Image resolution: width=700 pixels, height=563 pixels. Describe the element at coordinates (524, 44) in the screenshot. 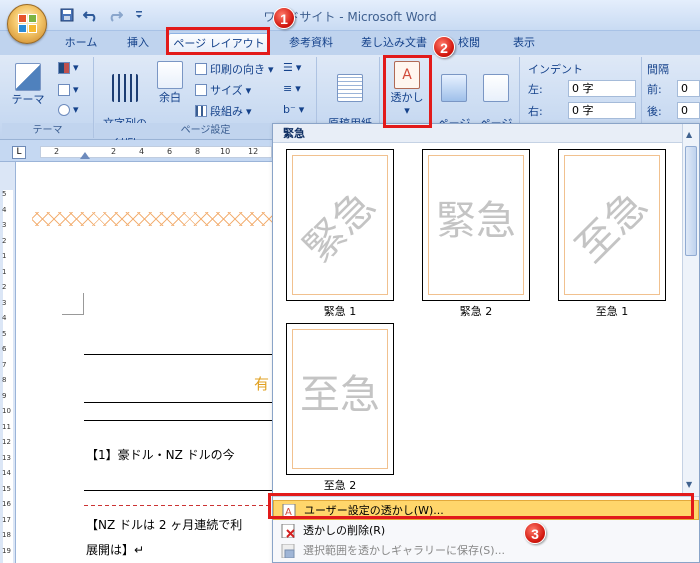

I see `tab-view: 表示` at that location.